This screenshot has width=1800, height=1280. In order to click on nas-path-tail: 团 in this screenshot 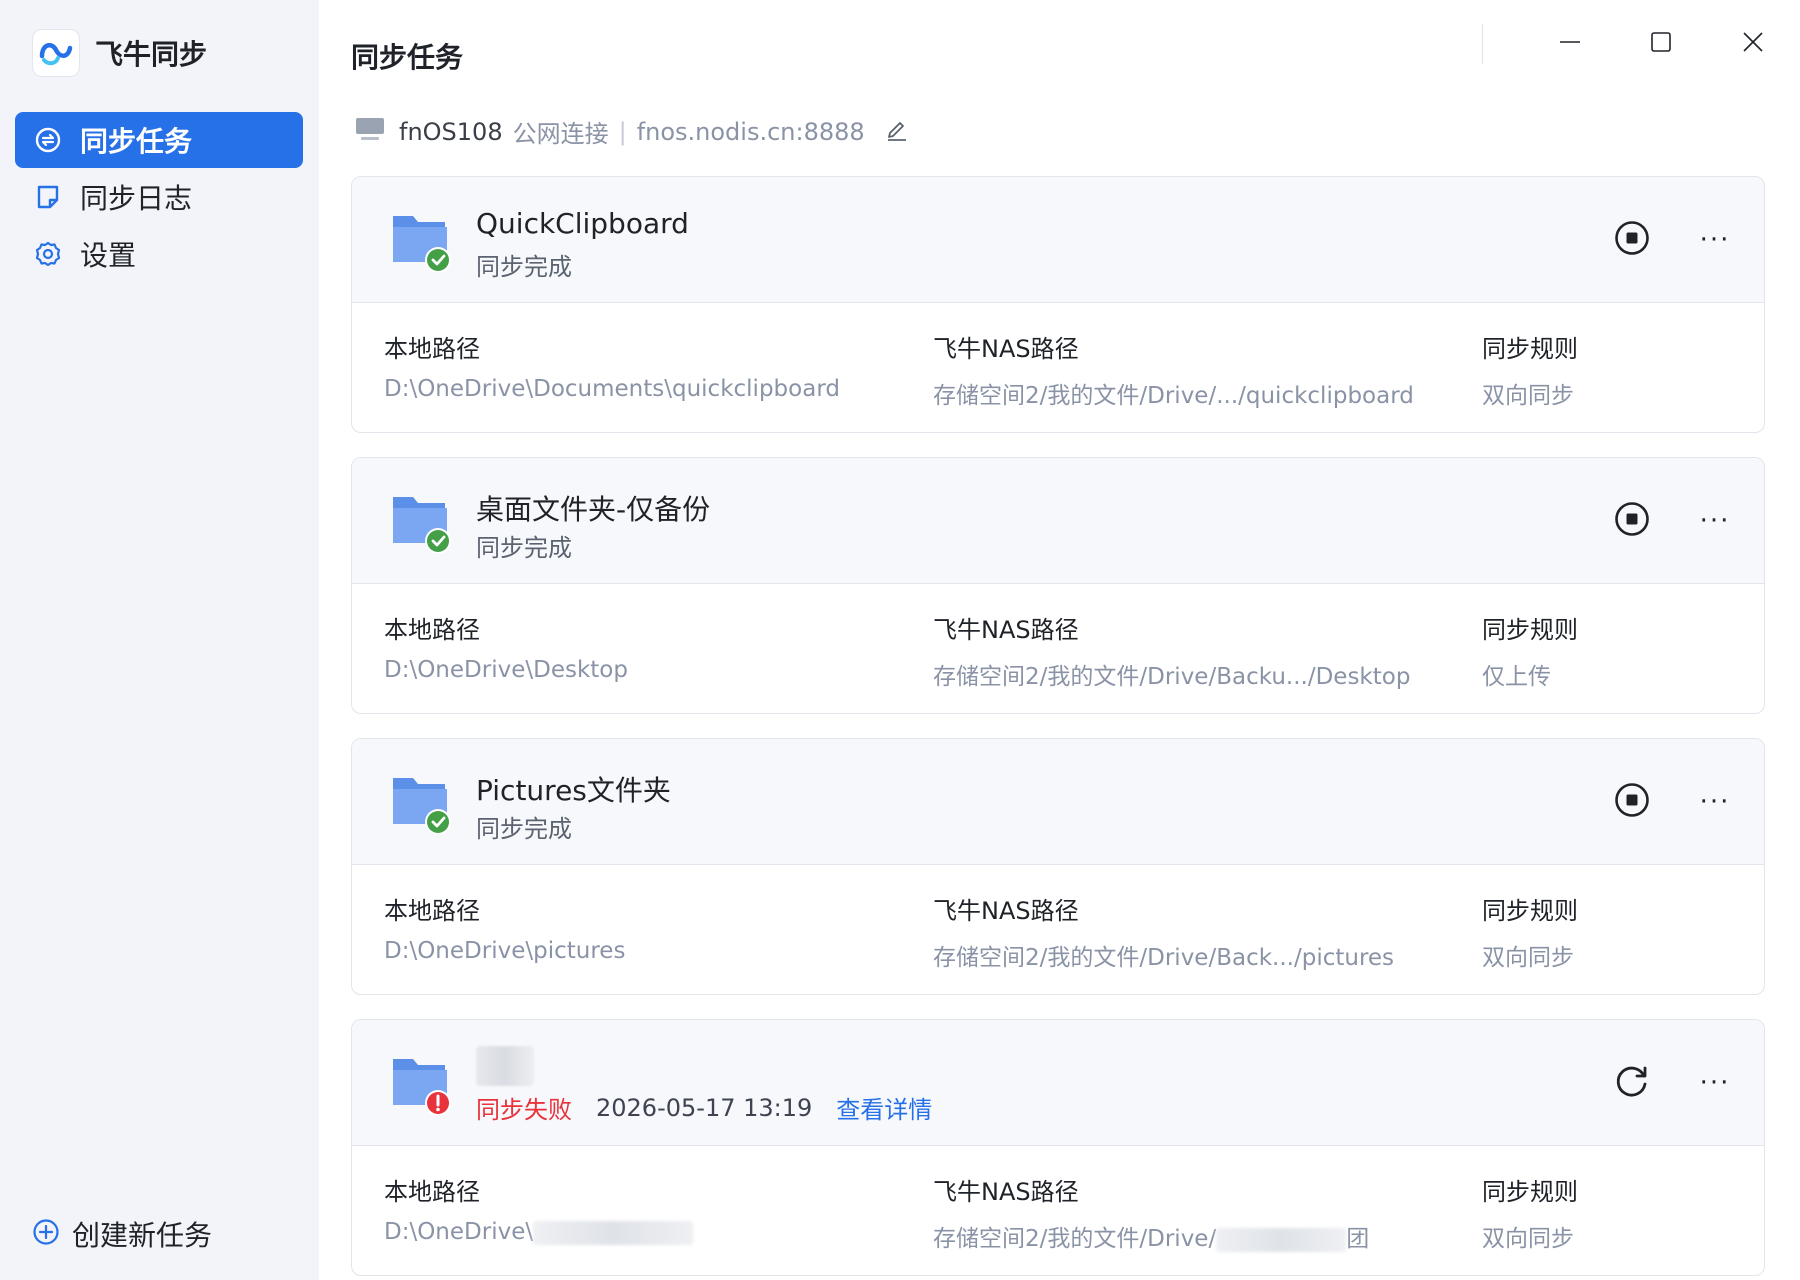, I will do `click(1358, 1239)`.